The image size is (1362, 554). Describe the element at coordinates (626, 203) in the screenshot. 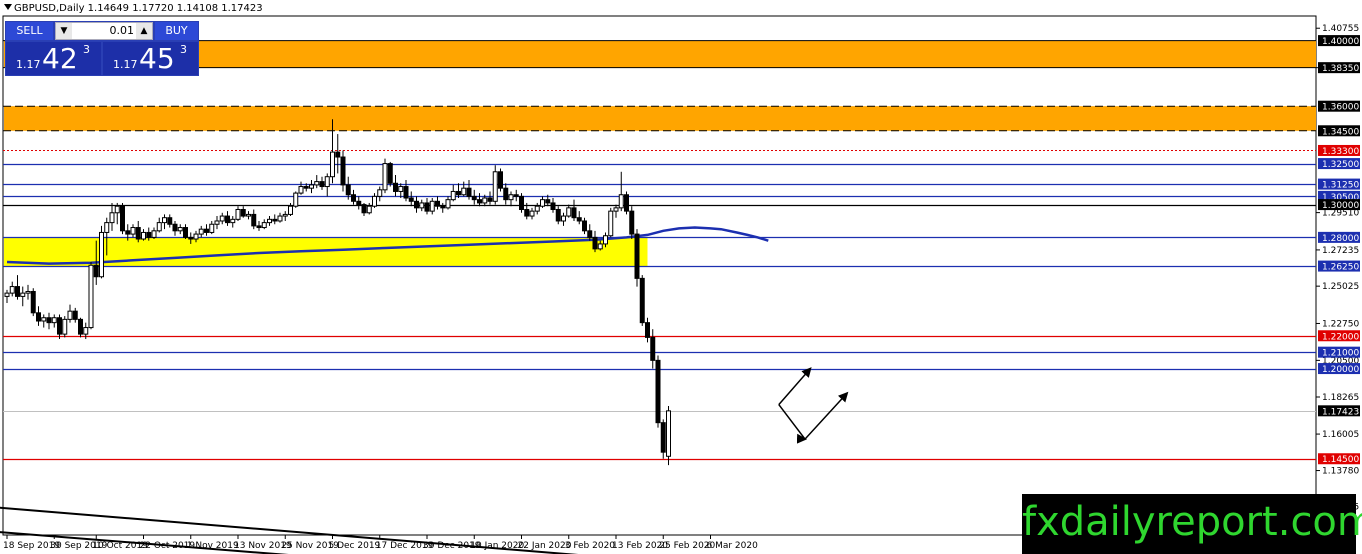

I see `candle-118-body` at that location.